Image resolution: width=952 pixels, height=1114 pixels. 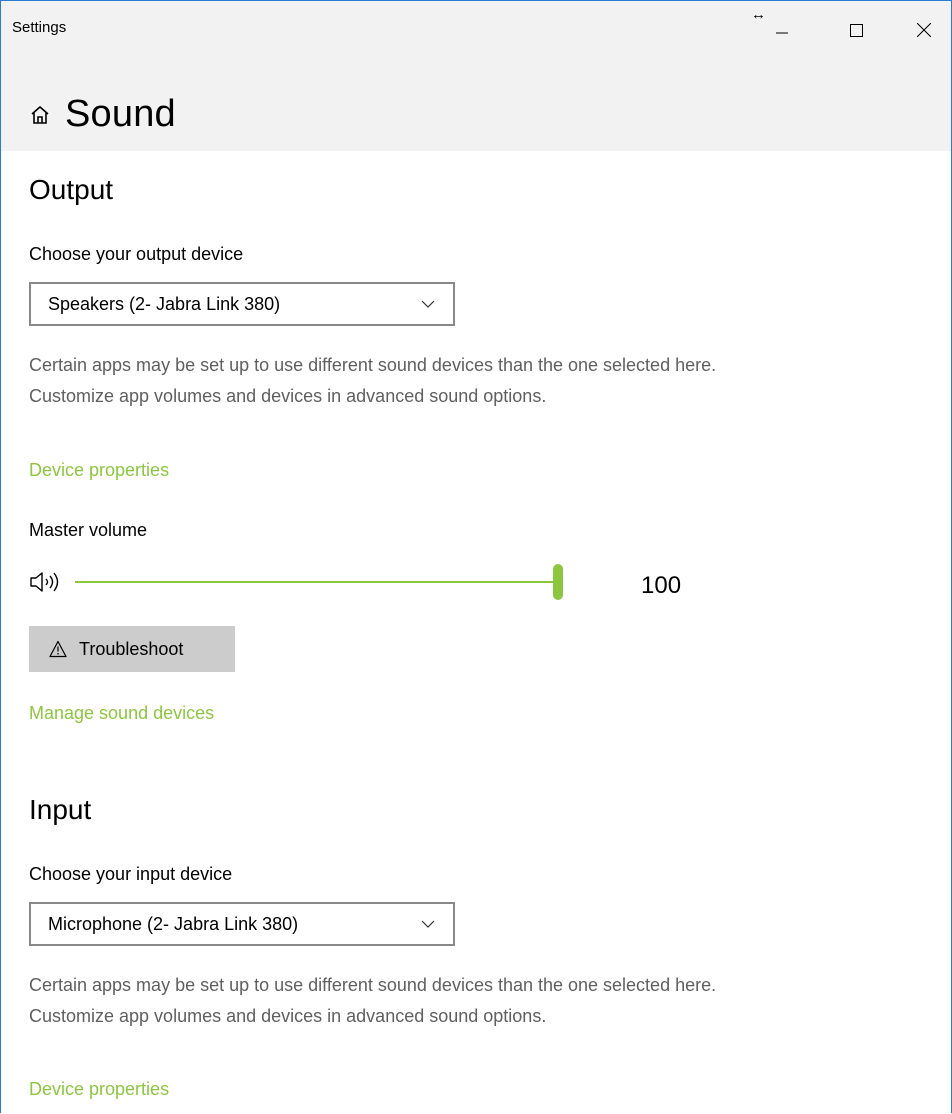 I want to click on troubleshoot-label: Troubleshoot, so click(x=131, y=648).